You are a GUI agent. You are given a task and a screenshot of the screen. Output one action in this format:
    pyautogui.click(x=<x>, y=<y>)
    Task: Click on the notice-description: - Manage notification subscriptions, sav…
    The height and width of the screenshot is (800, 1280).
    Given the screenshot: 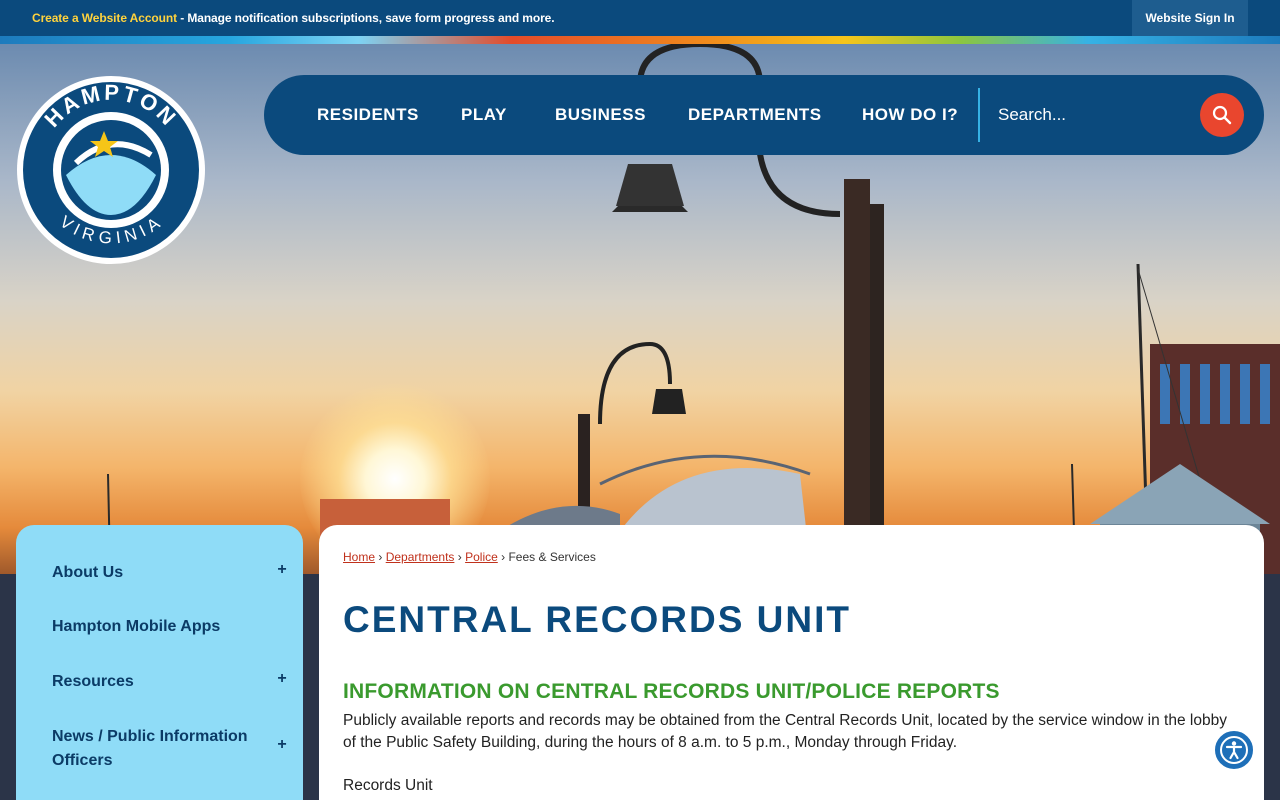 What is the action you would take?
    pyautogui.click(x=365, y=18)
    